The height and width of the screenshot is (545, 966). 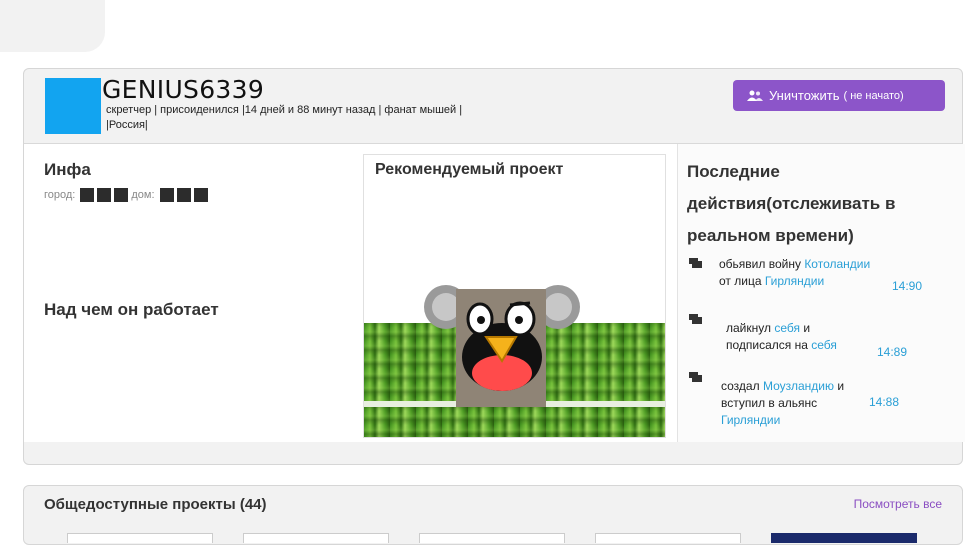 I want to click on activity-item: лайкнул себя и подписался на себя 14:89, so click(x=824, y=339).